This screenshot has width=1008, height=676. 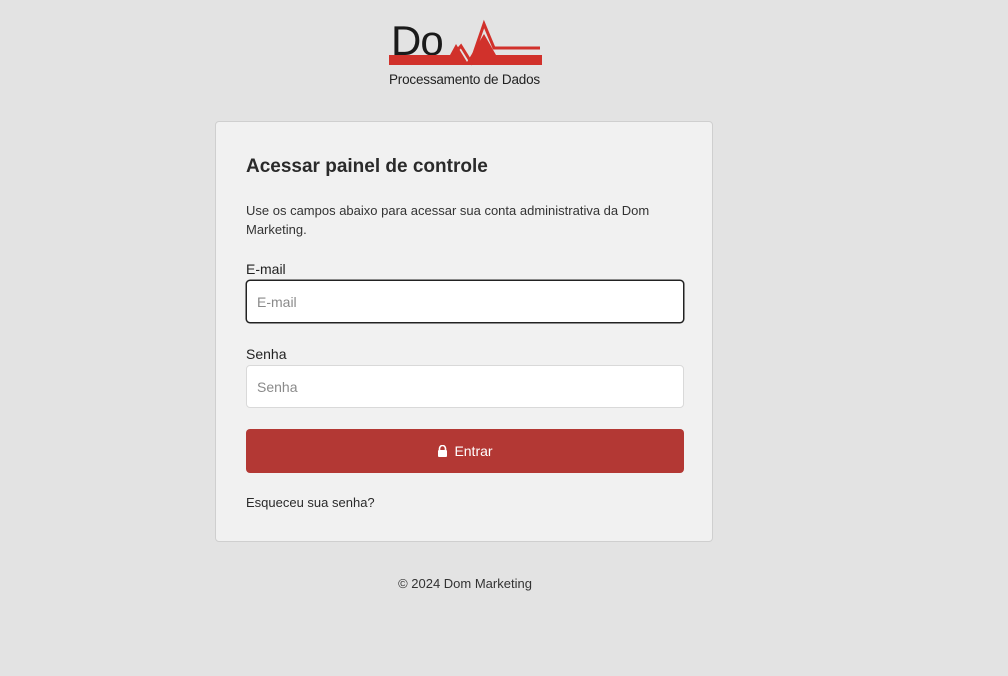 What do you see at coordinates (310, 502) in the screenshot?
I see `forgot-password-link: Esqueceu sua senha?` at bounding box center [310, 502].